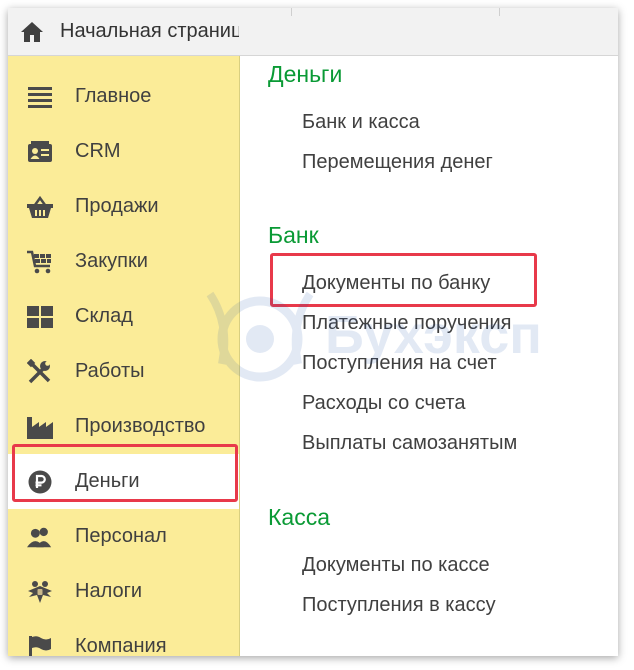 The image size is (634, 670). I want to click on sidebar-item-crm: CRM, so click(123, 151).